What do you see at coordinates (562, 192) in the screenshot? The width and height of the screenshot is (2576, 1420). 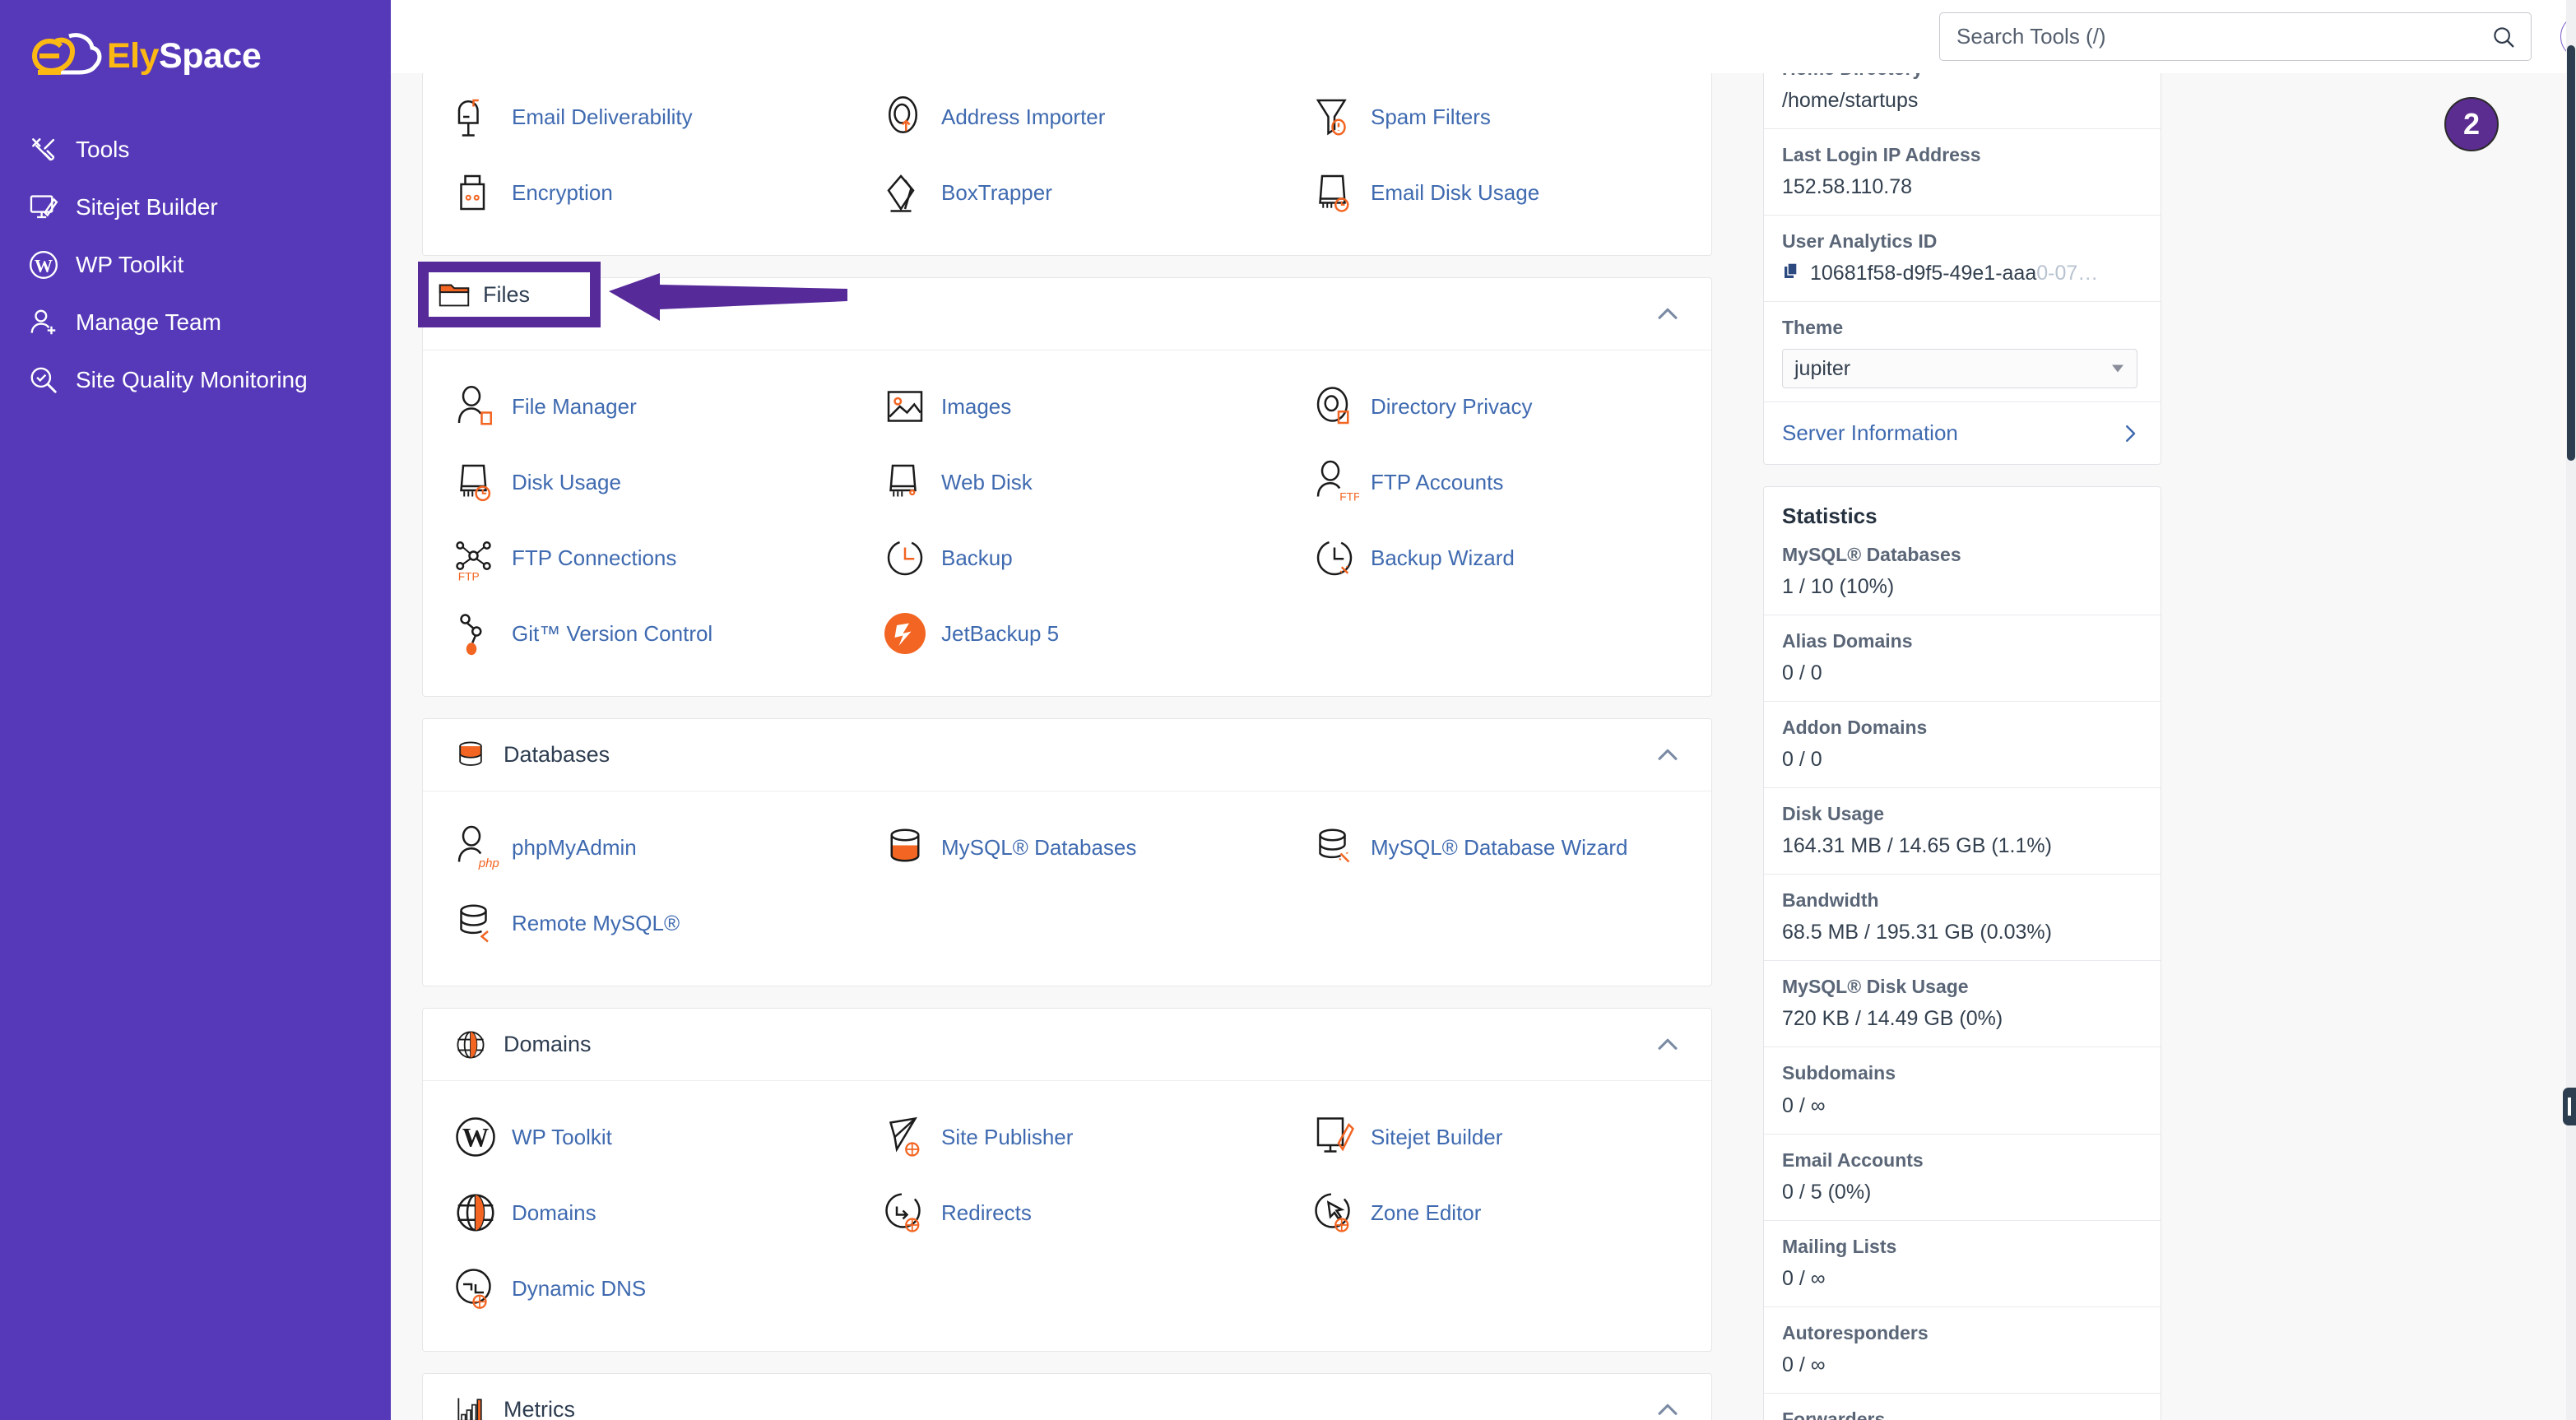 I see `tool-label: Encryption` at bounding box center [562, 192].